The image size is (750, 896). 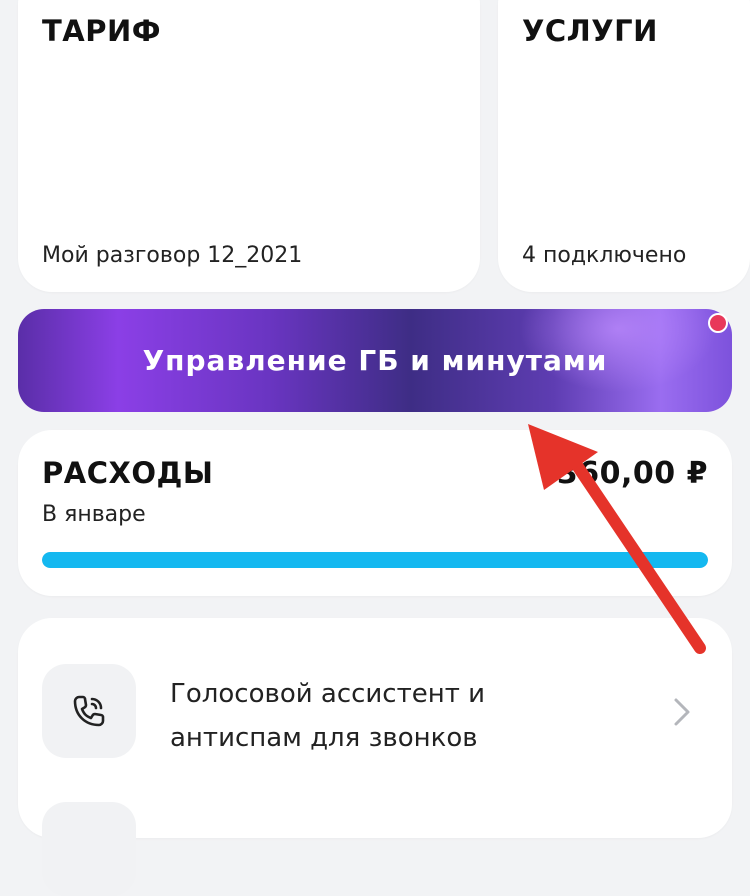 I want to click on phone-voice-icon, so click(x=89, y=711).